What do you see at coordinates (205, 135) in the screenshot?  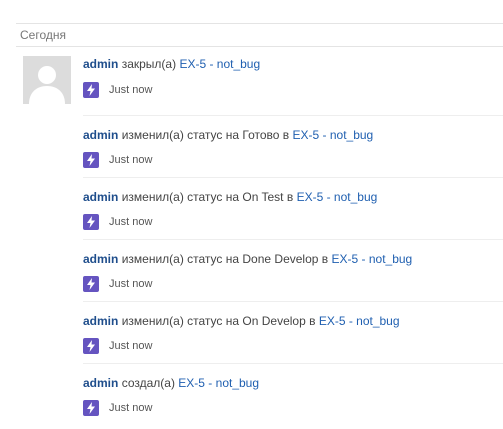 I see `activity-action: изменил(а) статус на Готово в` at bounding box center [205, 135].